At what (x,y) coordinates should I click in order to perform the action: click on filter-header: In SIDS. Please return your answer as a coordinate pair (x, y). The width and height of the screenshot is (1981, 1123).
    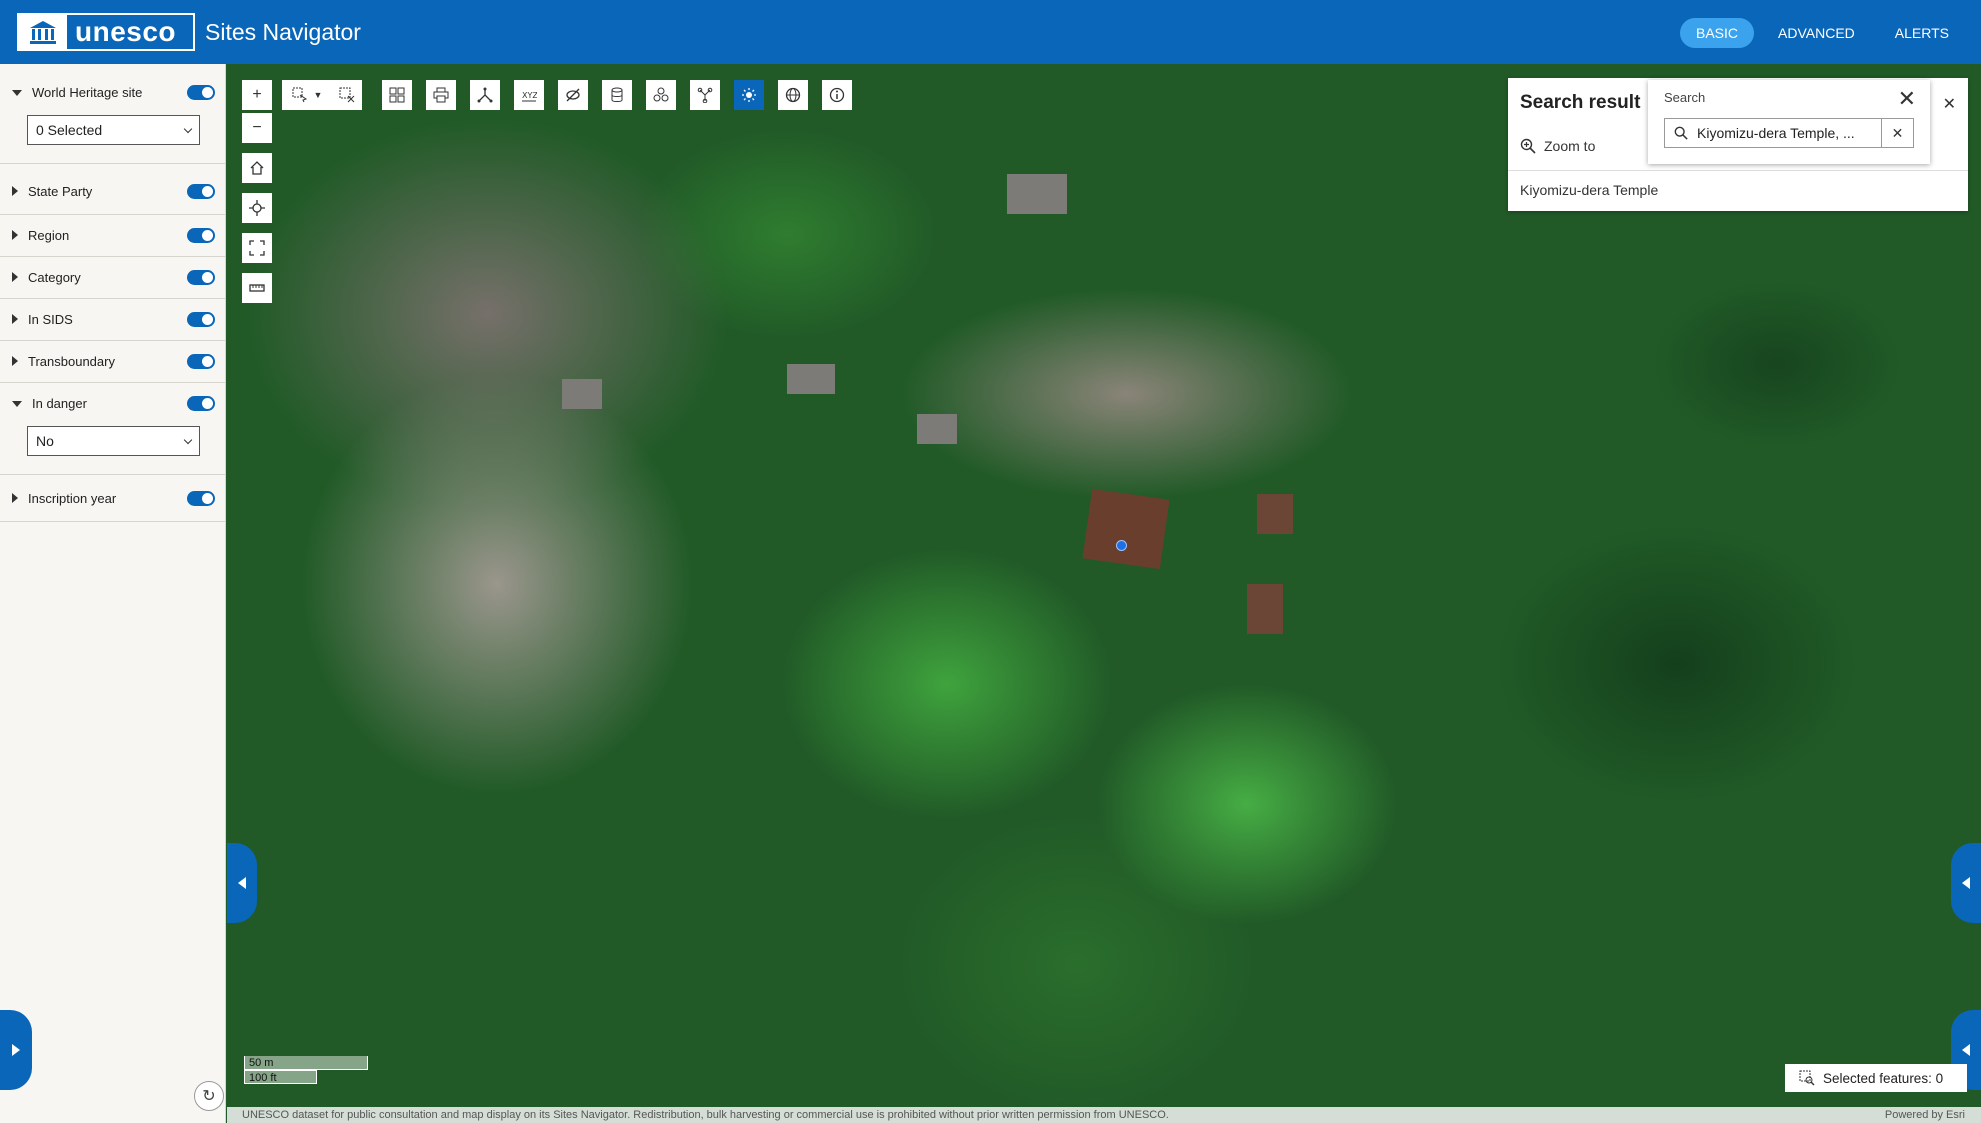
    Looking at the image, I should click on (113, 319).